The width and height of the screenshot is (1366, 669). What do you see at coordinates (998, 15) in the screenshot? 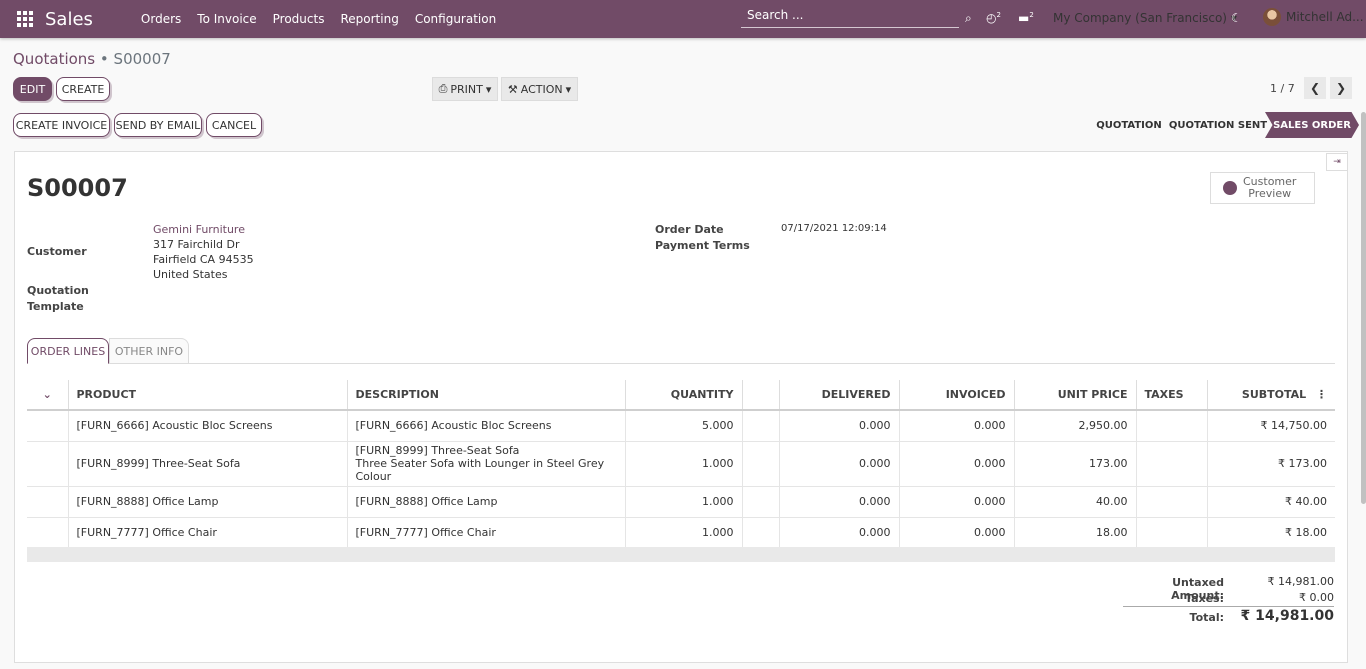
I see `activity-count: 2` at bounding box center [998, 15].